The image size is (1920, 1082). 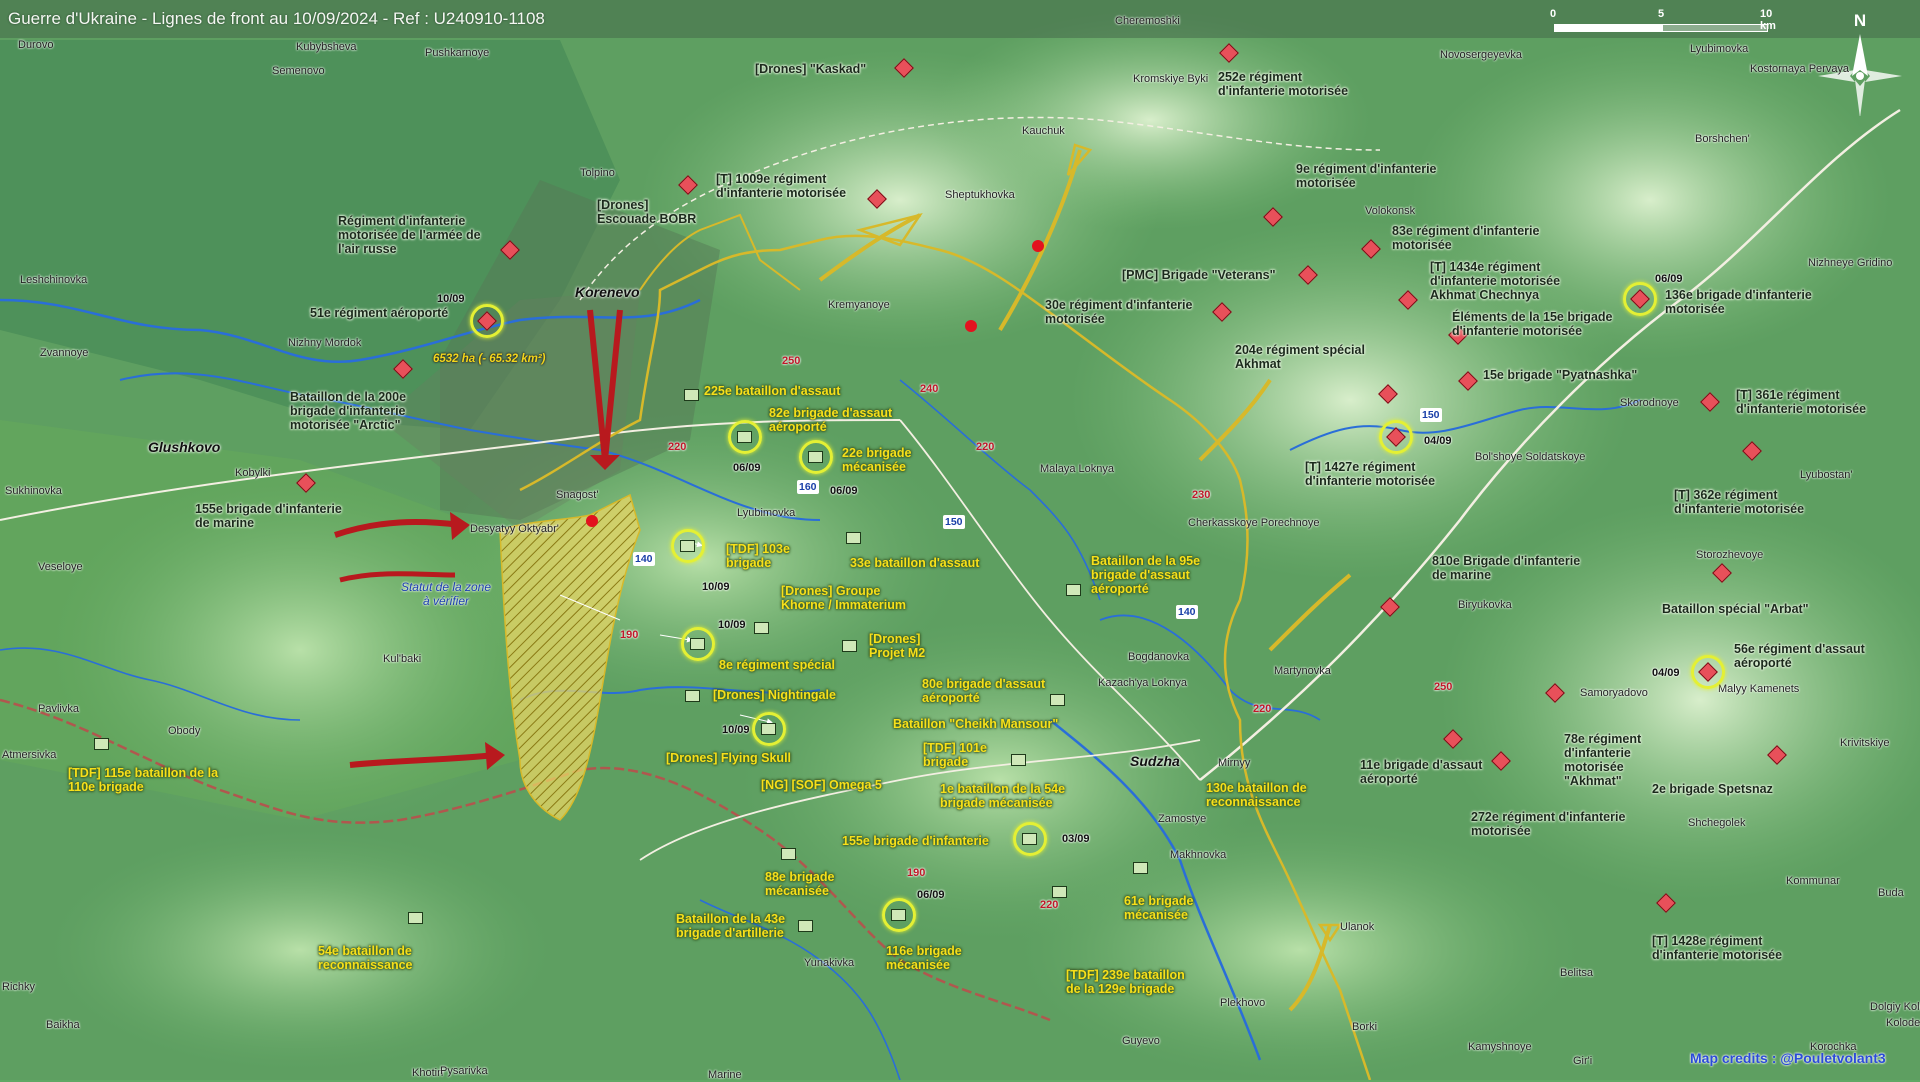 I want to click on russian-unit-label: 252e régiment d'infanterie motorisée, so click(x=1293, y=84).